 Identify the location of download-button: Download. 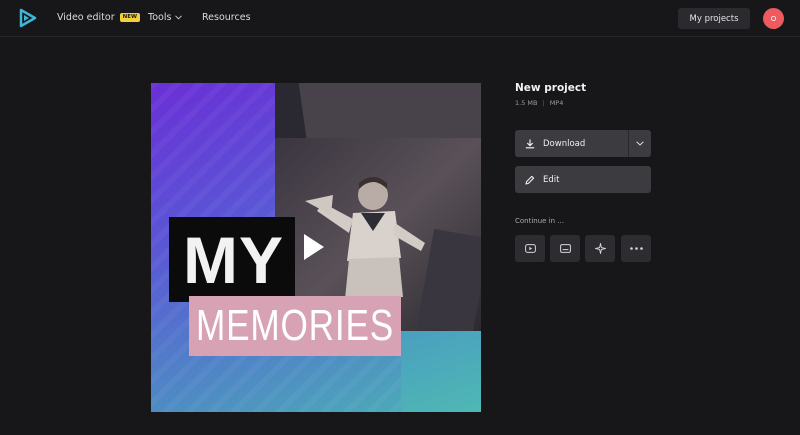
(583, 143).